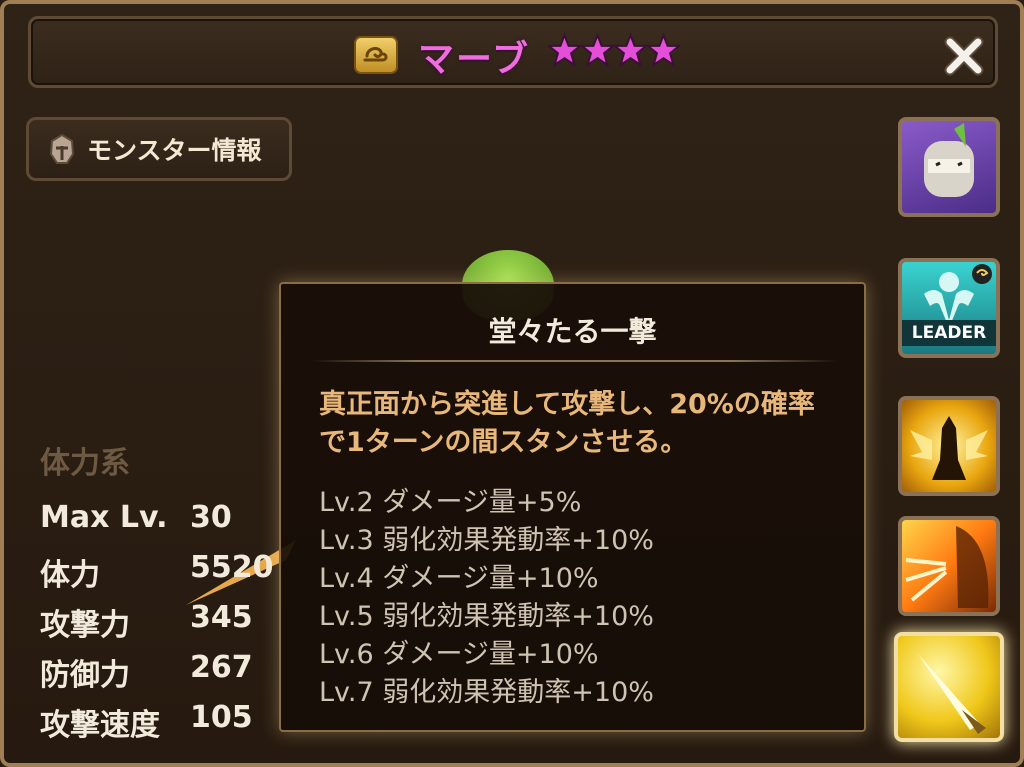  What do you see at coordinates (221, 667) in the screenshot?
I see `stat-value: 267` at bounding box center [221, 667].